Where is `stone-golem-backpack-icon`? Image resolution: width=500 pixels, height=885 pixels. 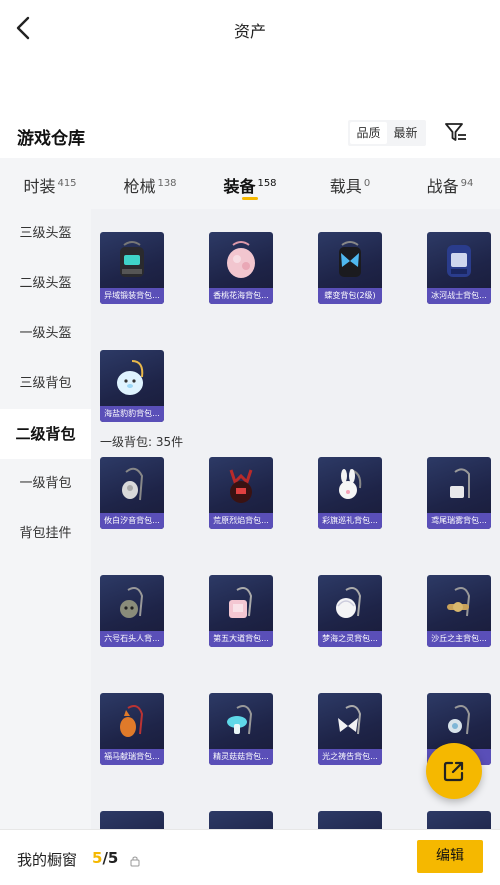 stone-golem-backpack-icon is located at coordinates (132, 604).